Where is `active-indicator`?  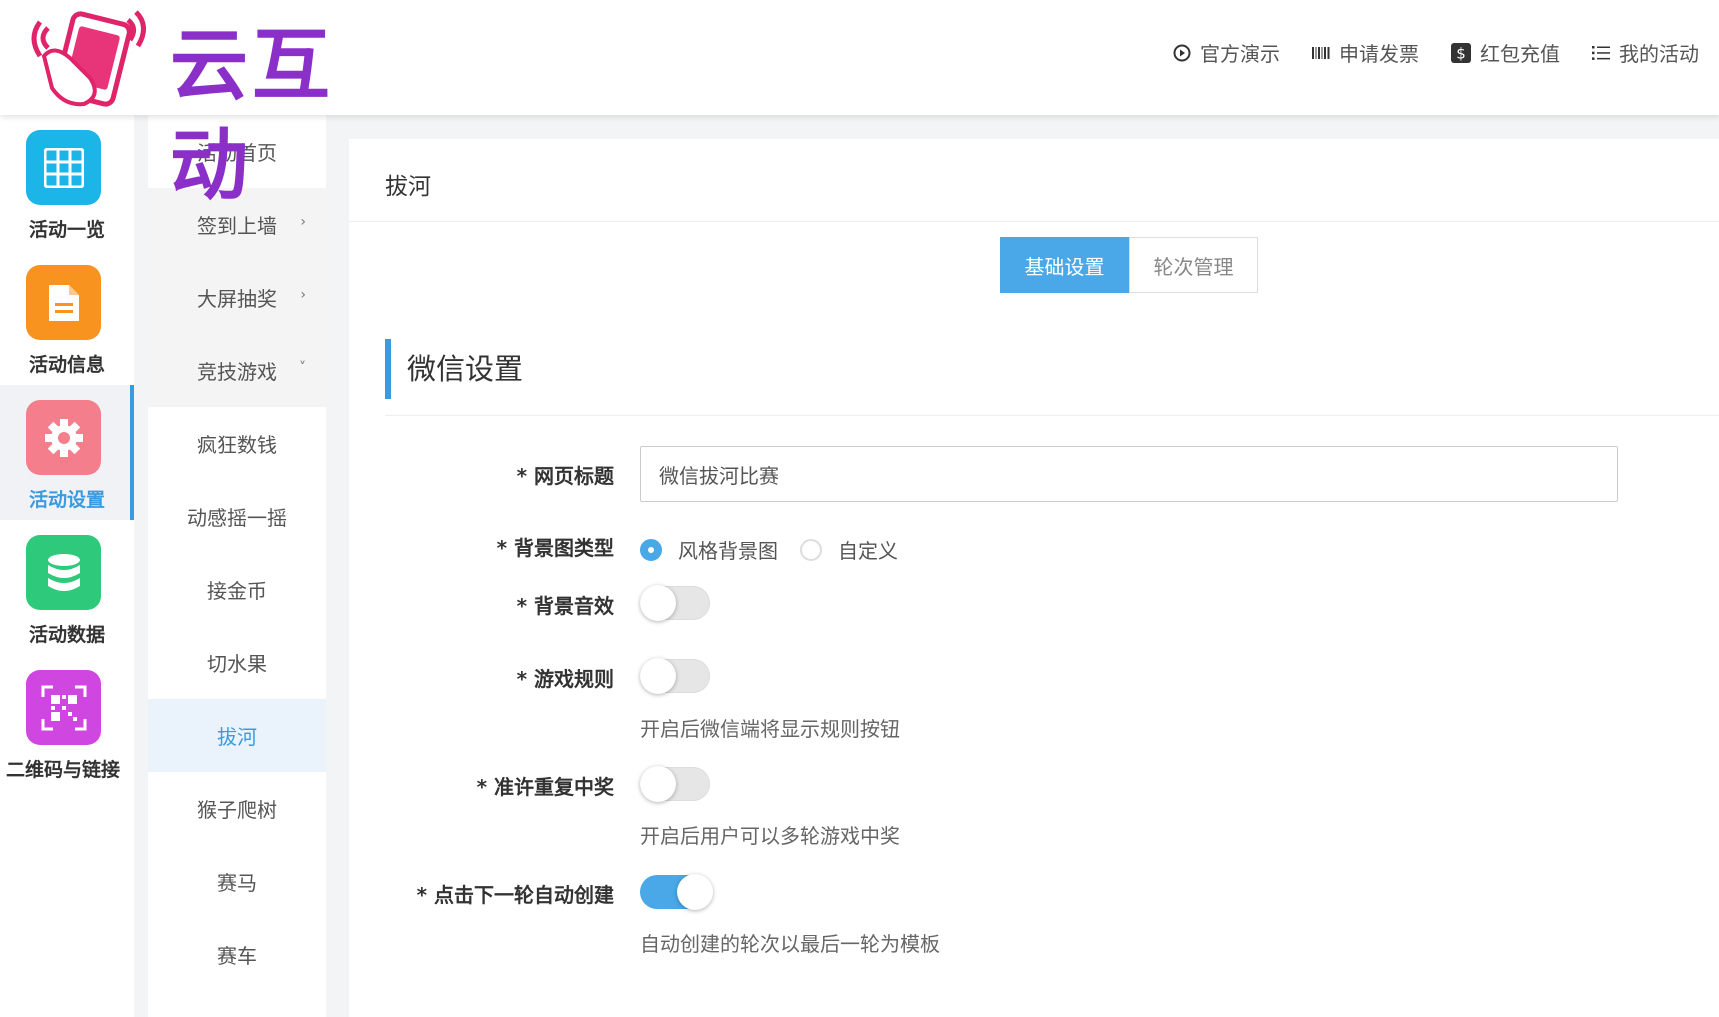
active-indicator is located at coordinates (132, 452).